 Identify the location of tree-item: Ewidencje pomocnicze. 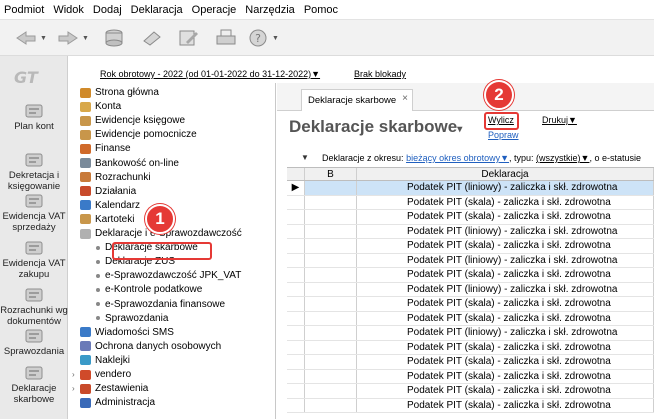
(134, 134).